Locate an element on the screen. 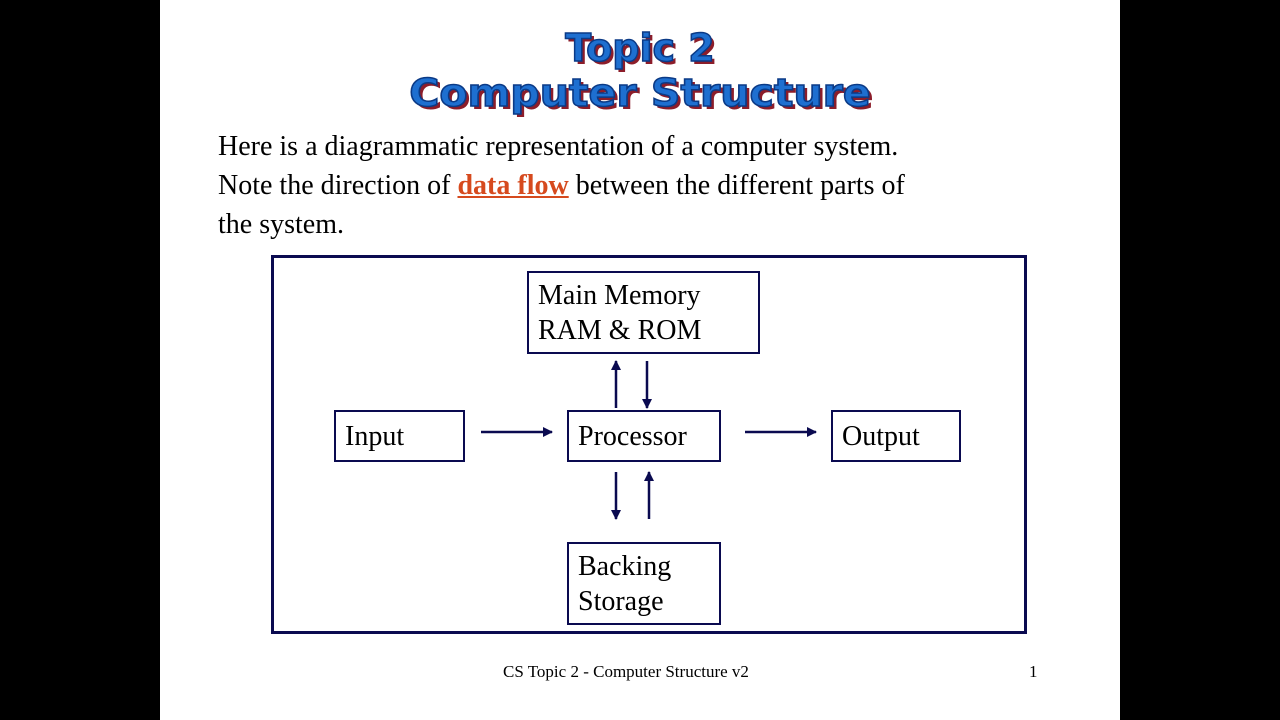 Image resolution: width=1280 pixels, height=720 pixels. diagram-arrows is located at coordinates (649, 440).